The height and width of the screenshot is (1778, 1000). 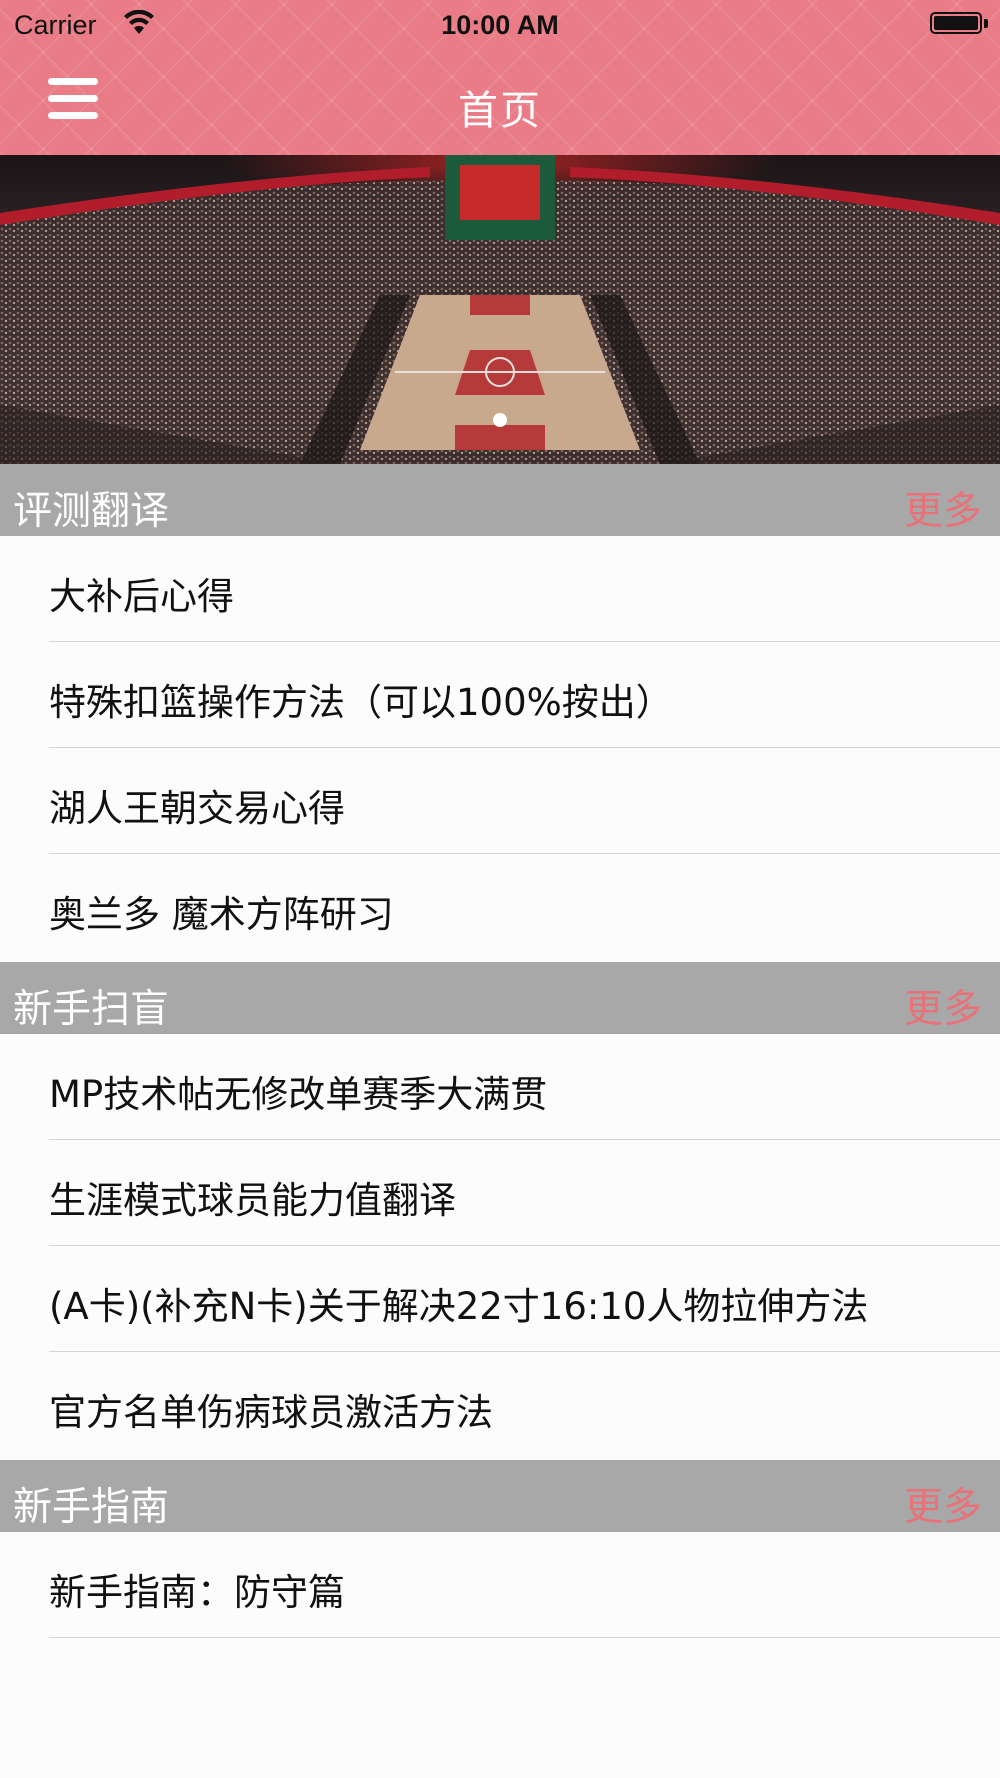 I want to click on list-item: 湖人王朝交易心得, so click(x=500, y=801).